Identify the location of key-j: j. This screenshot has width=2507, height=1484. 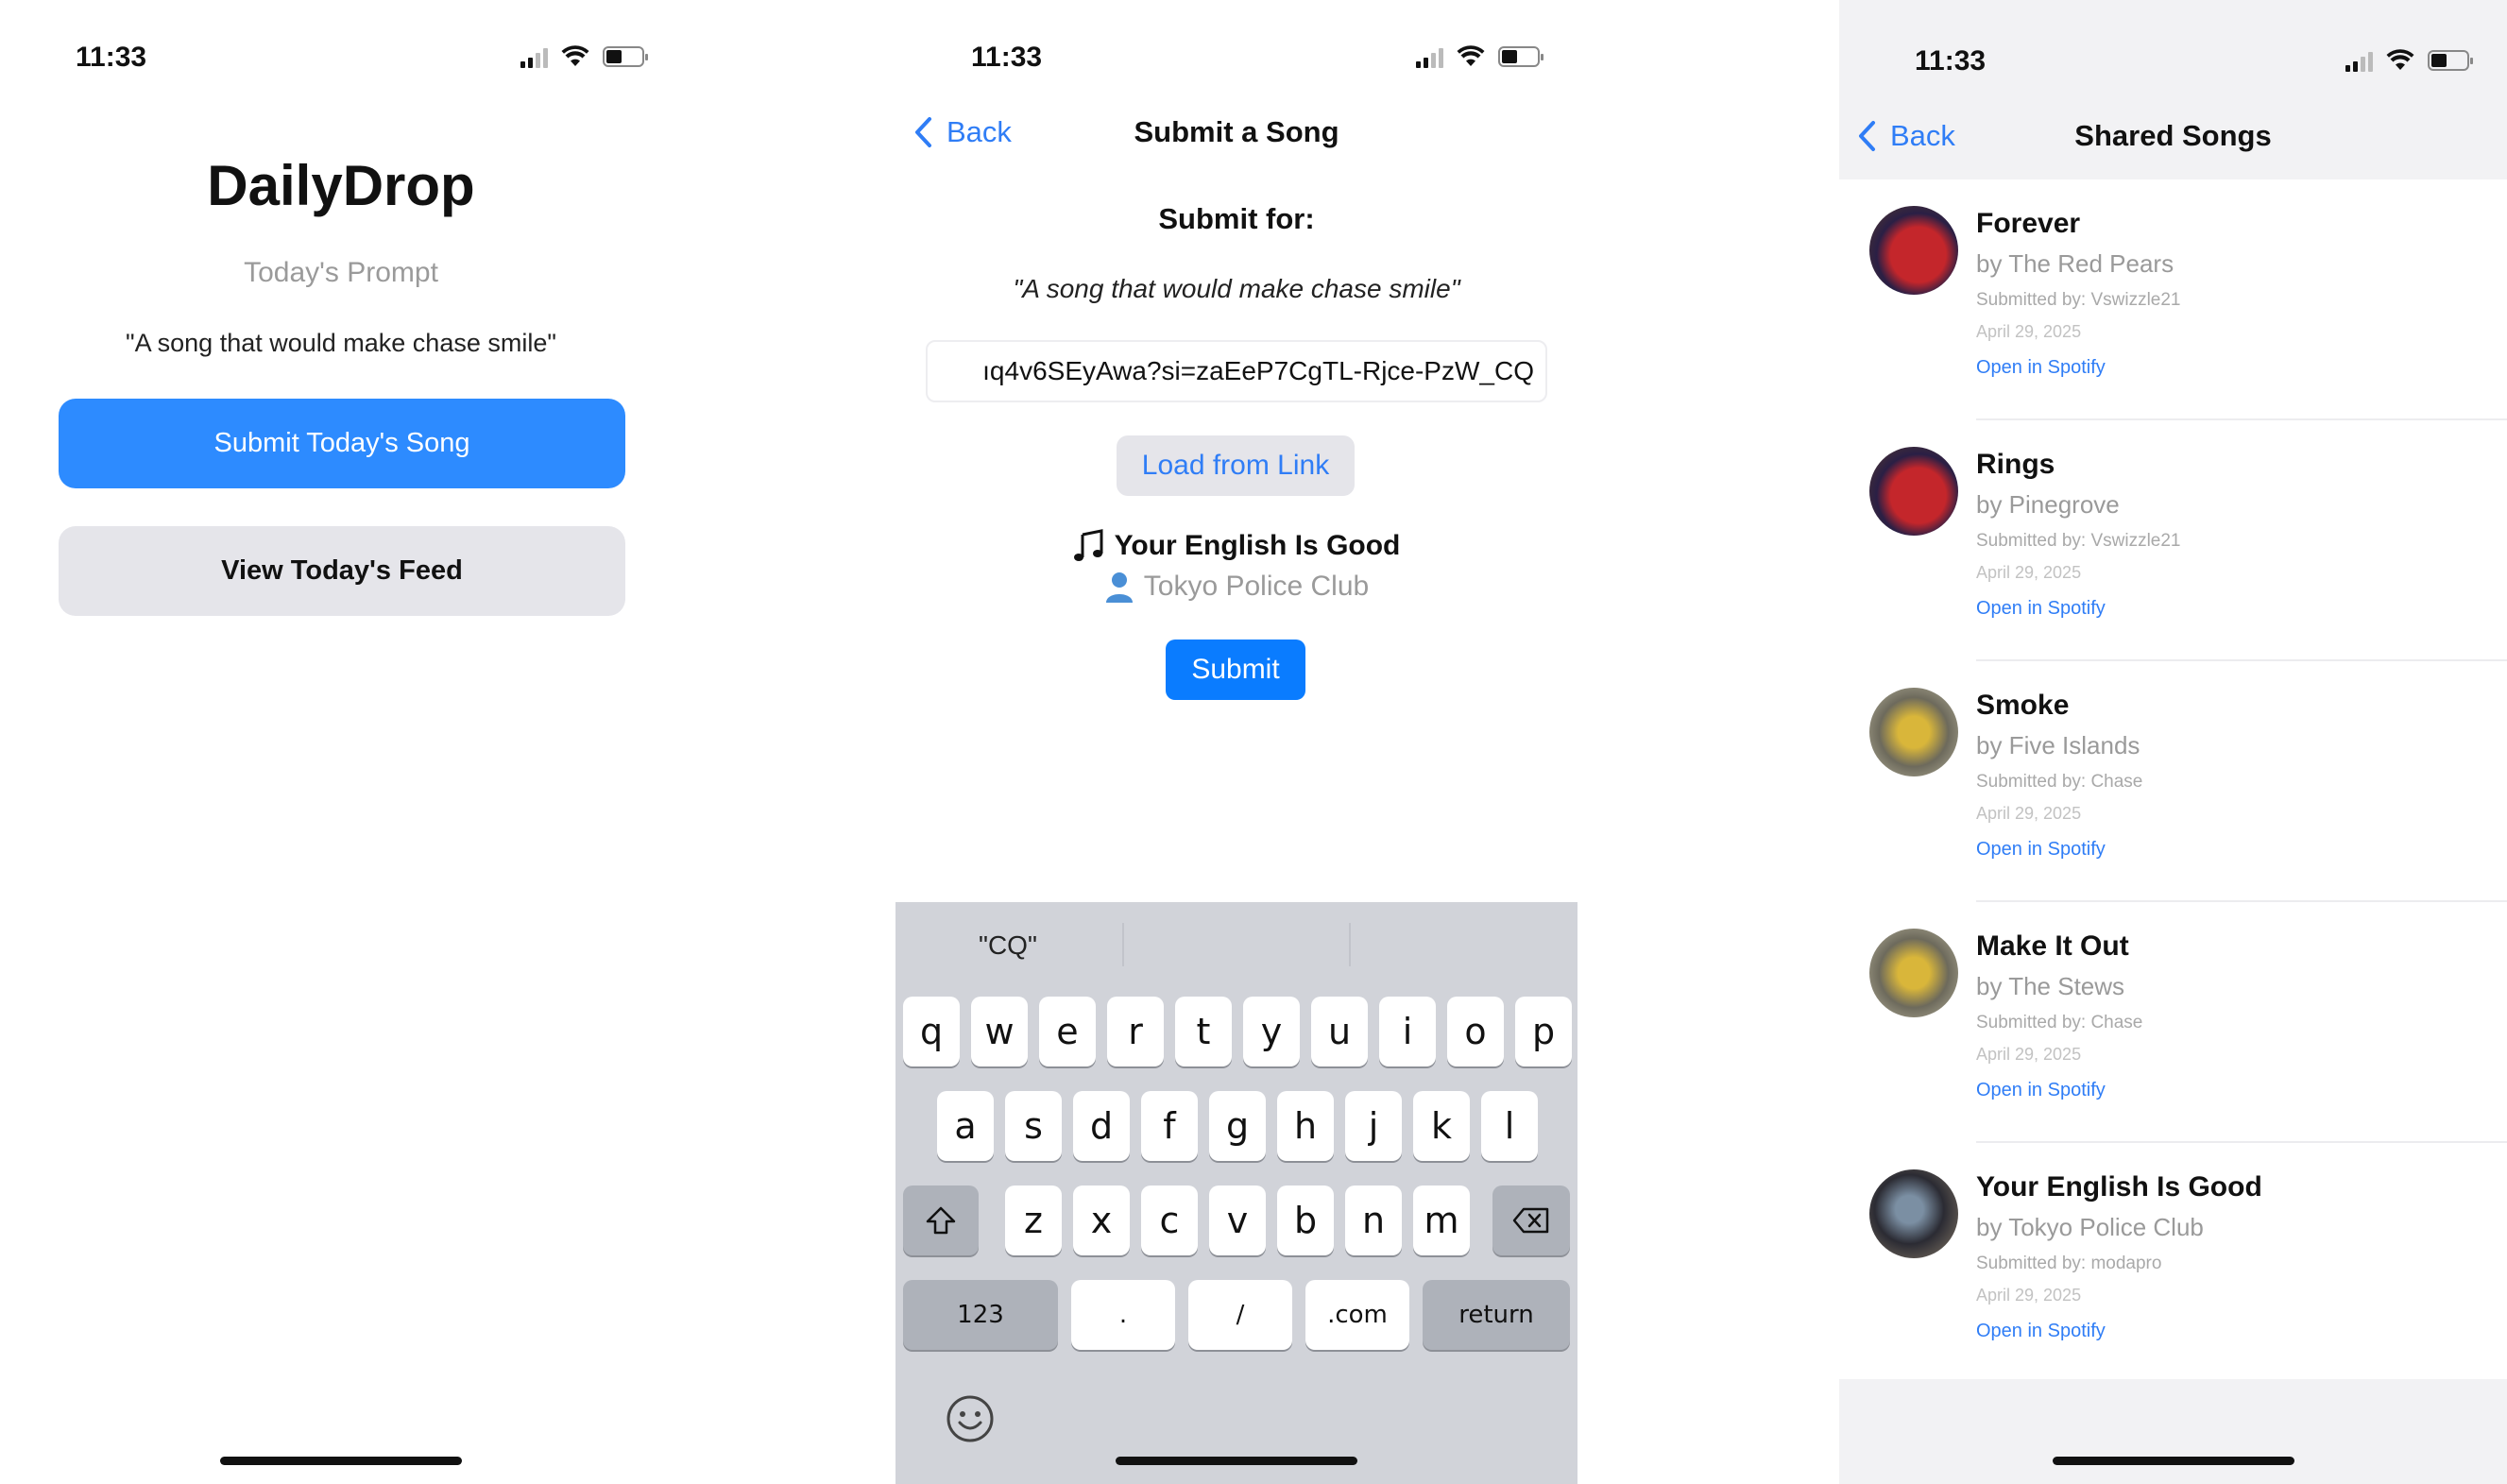
(1373, 1126).